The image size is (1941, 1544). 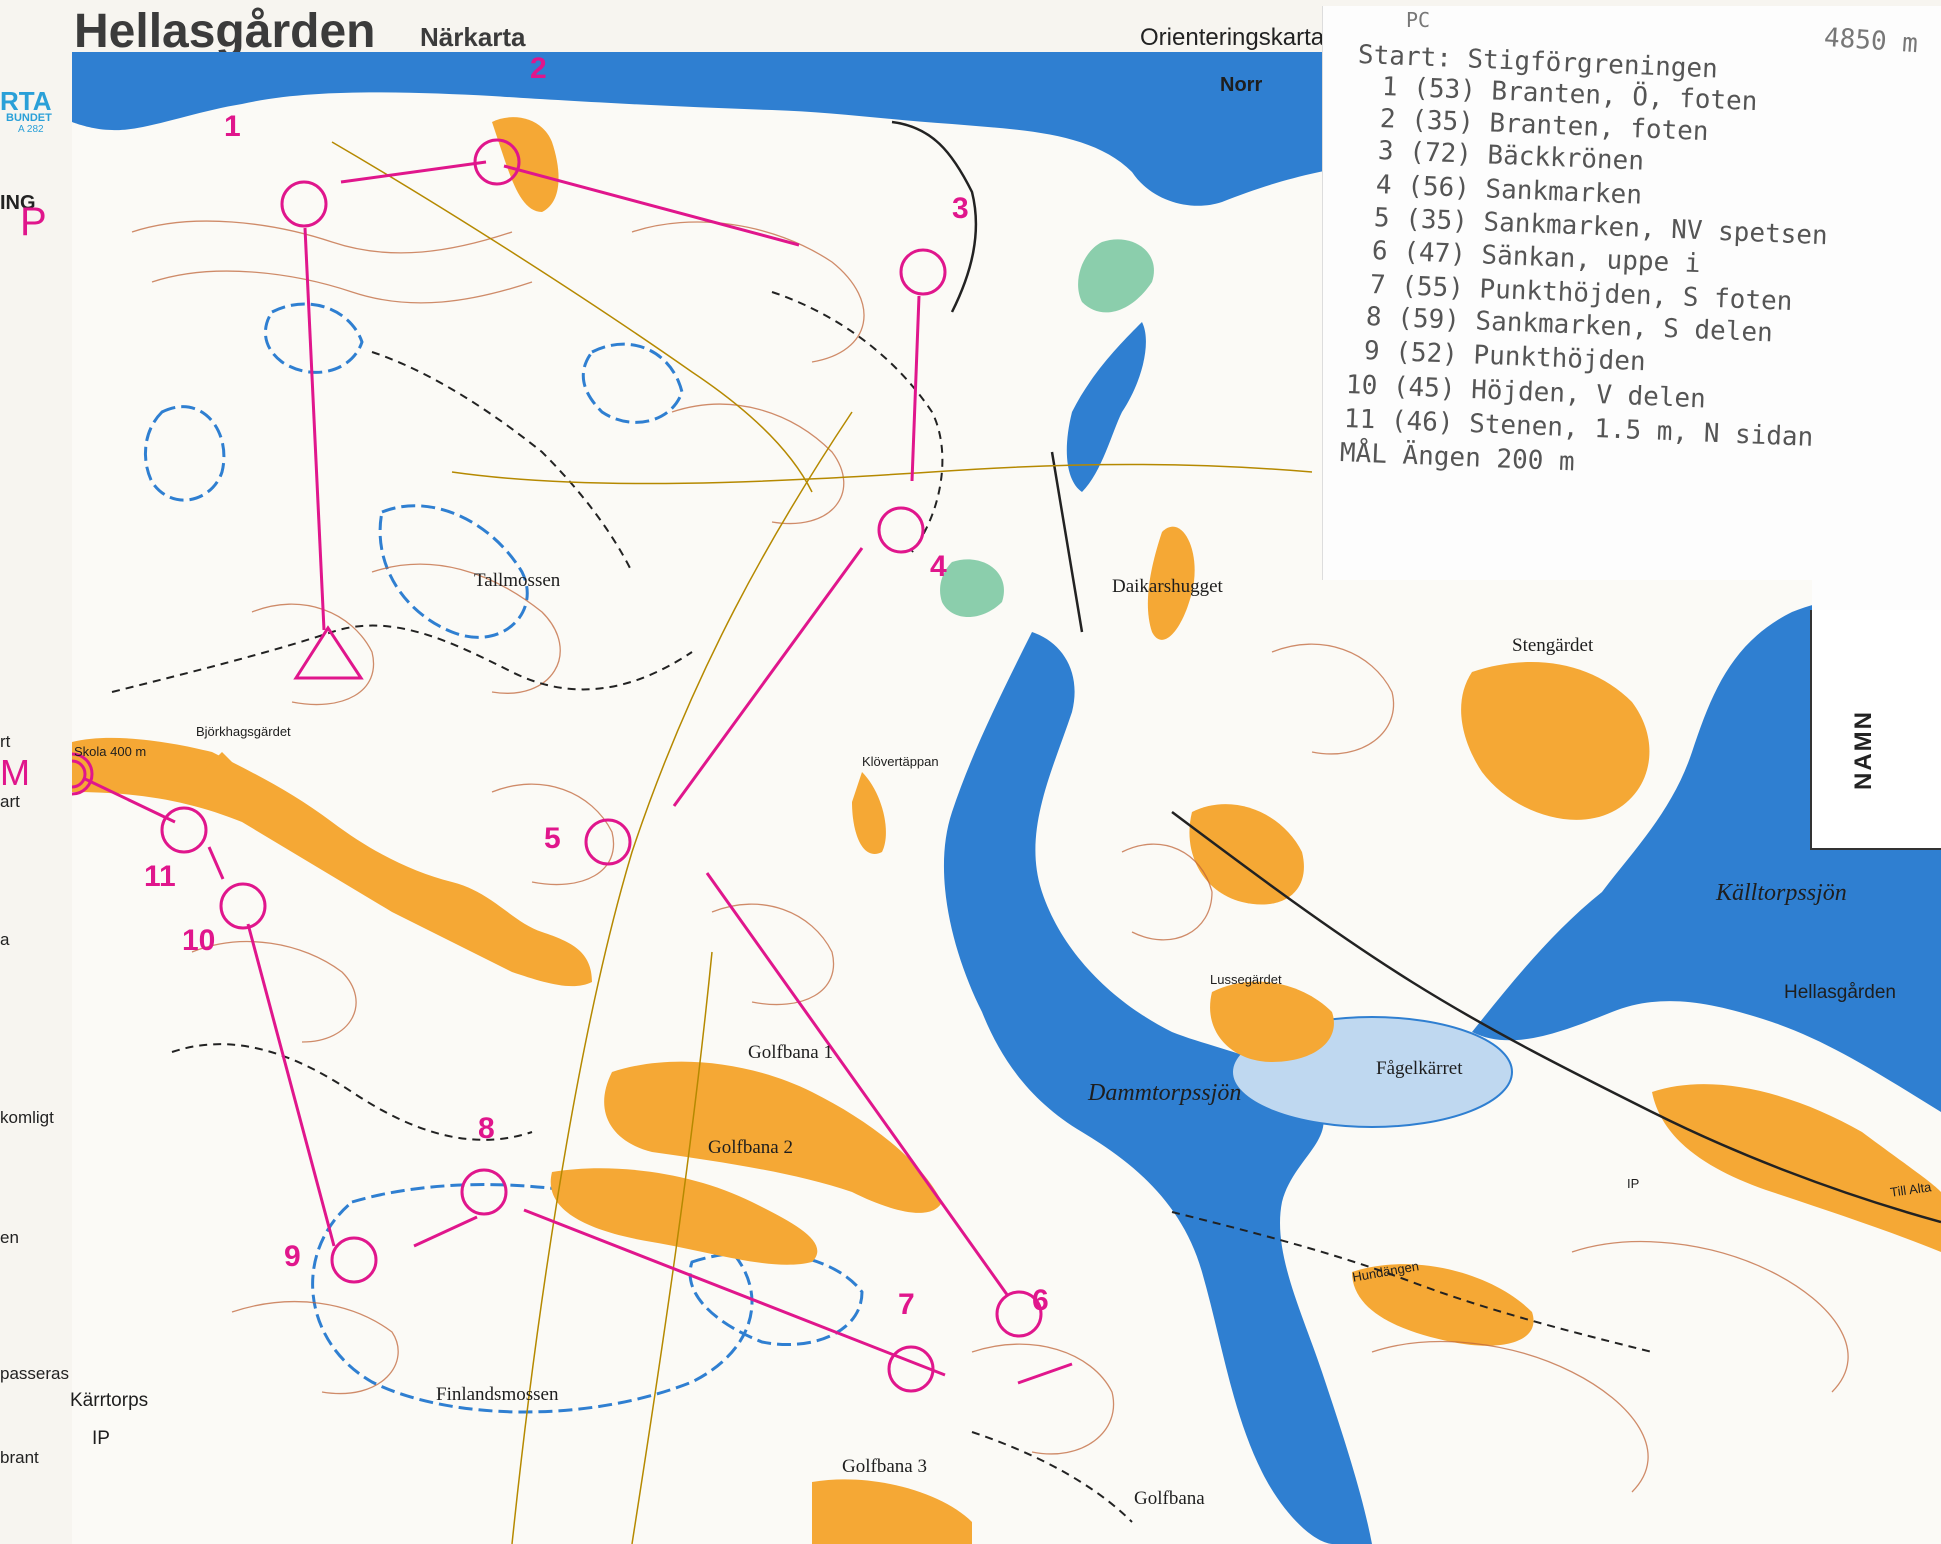 I want to click on place-name: Golfbana 1, so click(x=790, y=1052).